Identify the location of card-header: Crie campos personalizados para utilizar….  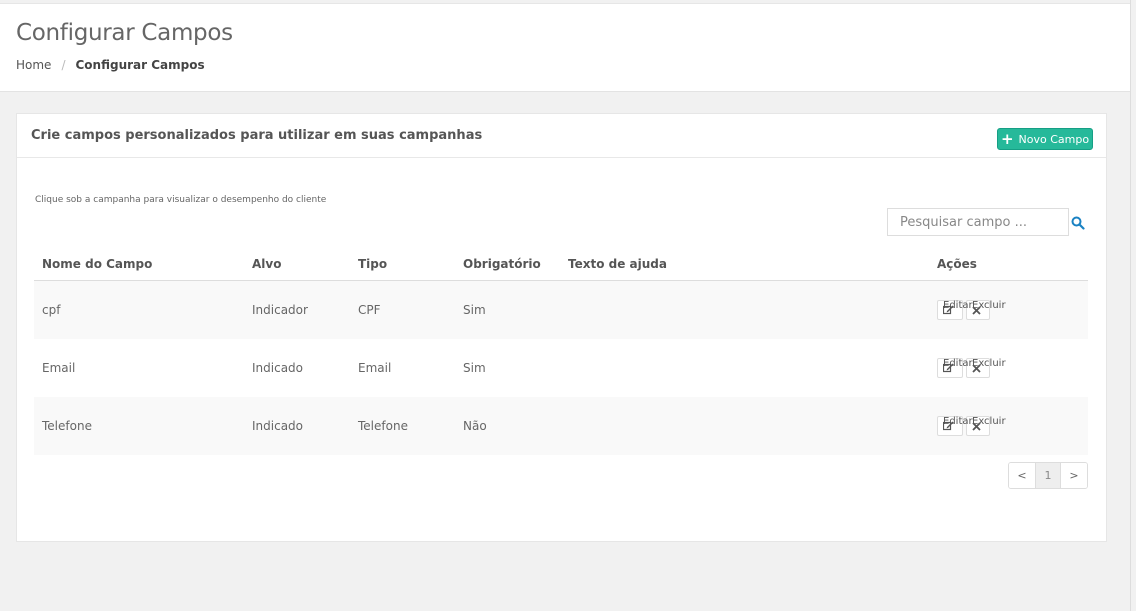
(561, 136).